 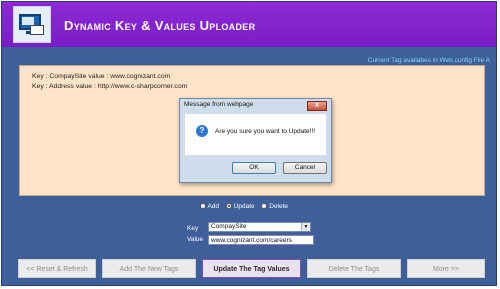 I want to click on key-select-value: CompaySite, so click(x=229, y=226).